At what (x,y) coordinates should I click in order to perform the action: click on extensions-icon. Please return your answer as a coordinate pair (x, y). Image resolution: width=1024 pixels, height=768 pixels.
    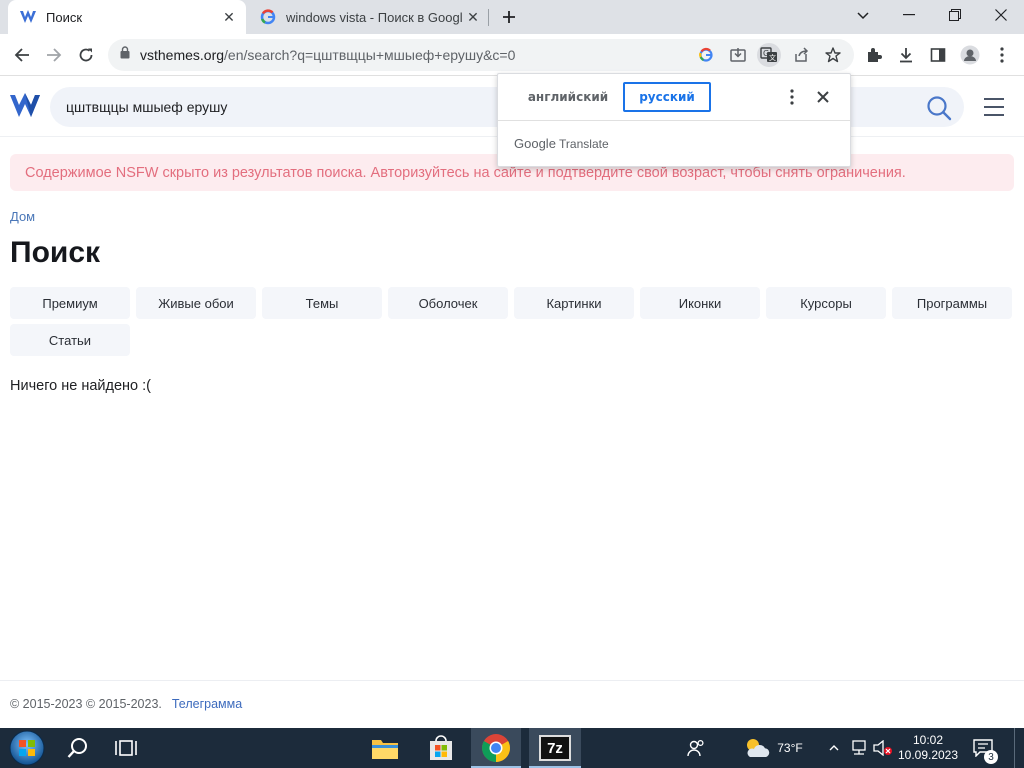
    Looking at the image, I should click on (874, 55).